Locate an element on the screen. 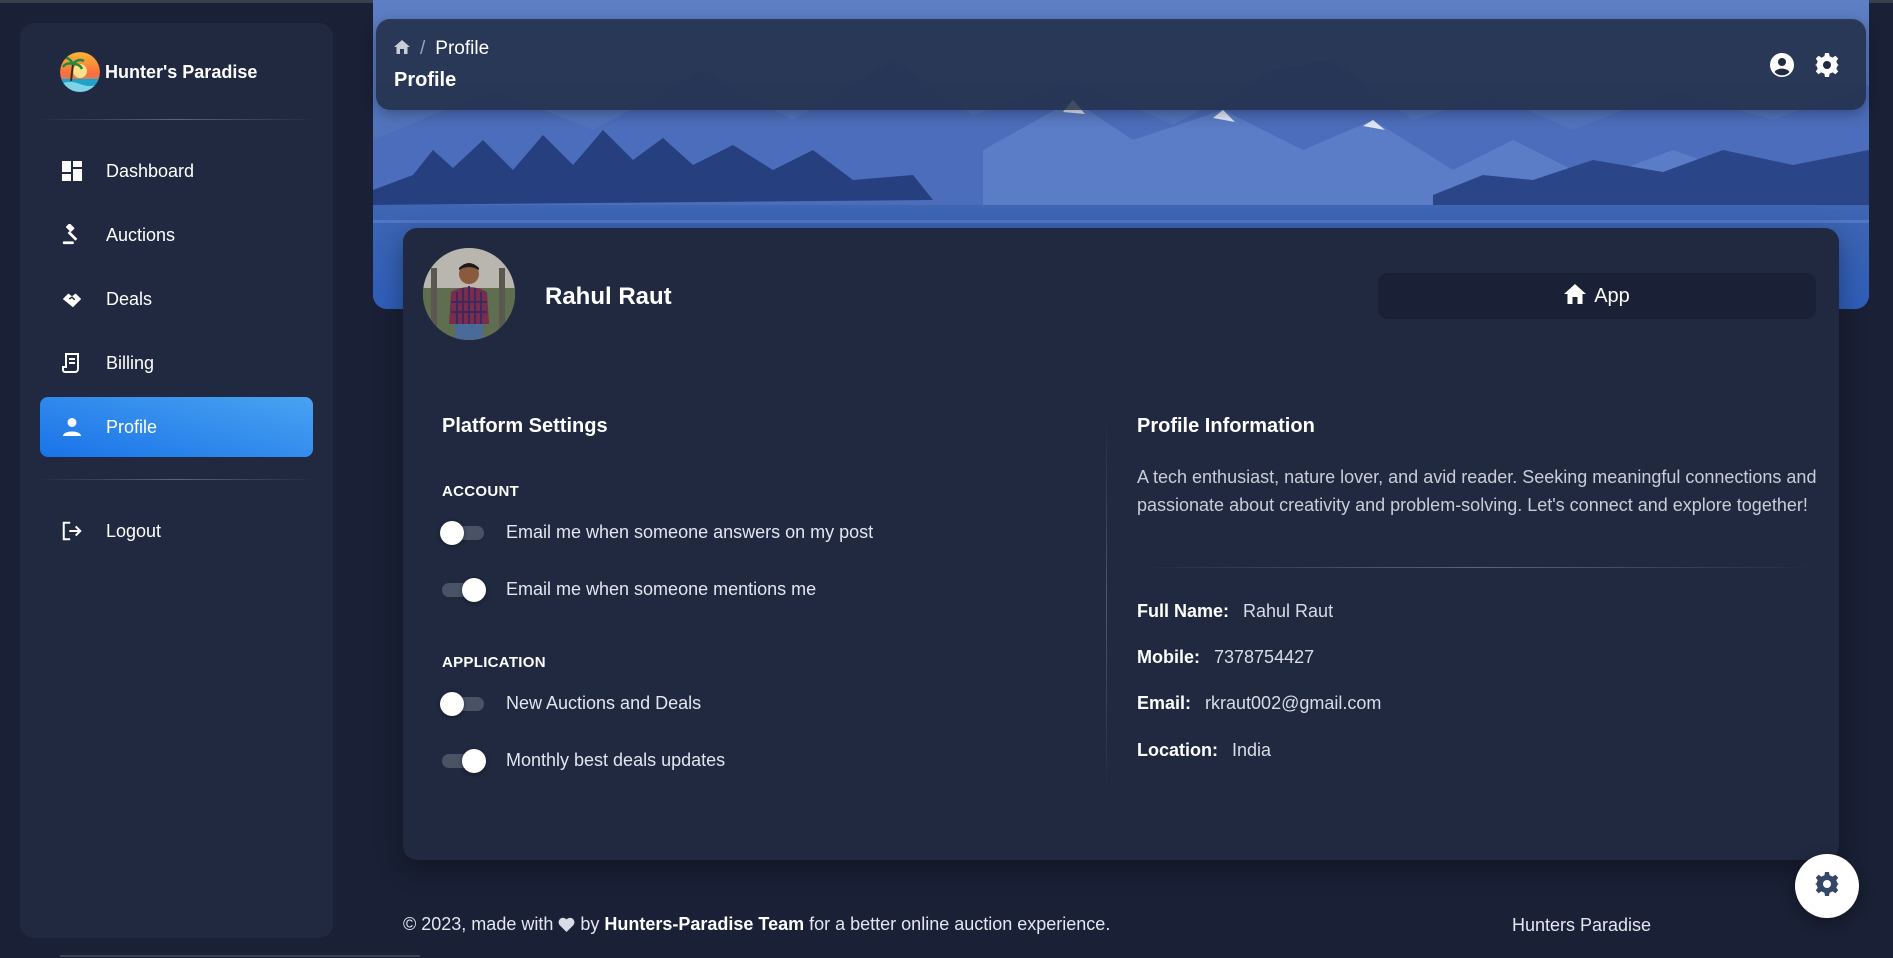  sidebar-item-auctions: Auctions is located at coordinates (176, 235).